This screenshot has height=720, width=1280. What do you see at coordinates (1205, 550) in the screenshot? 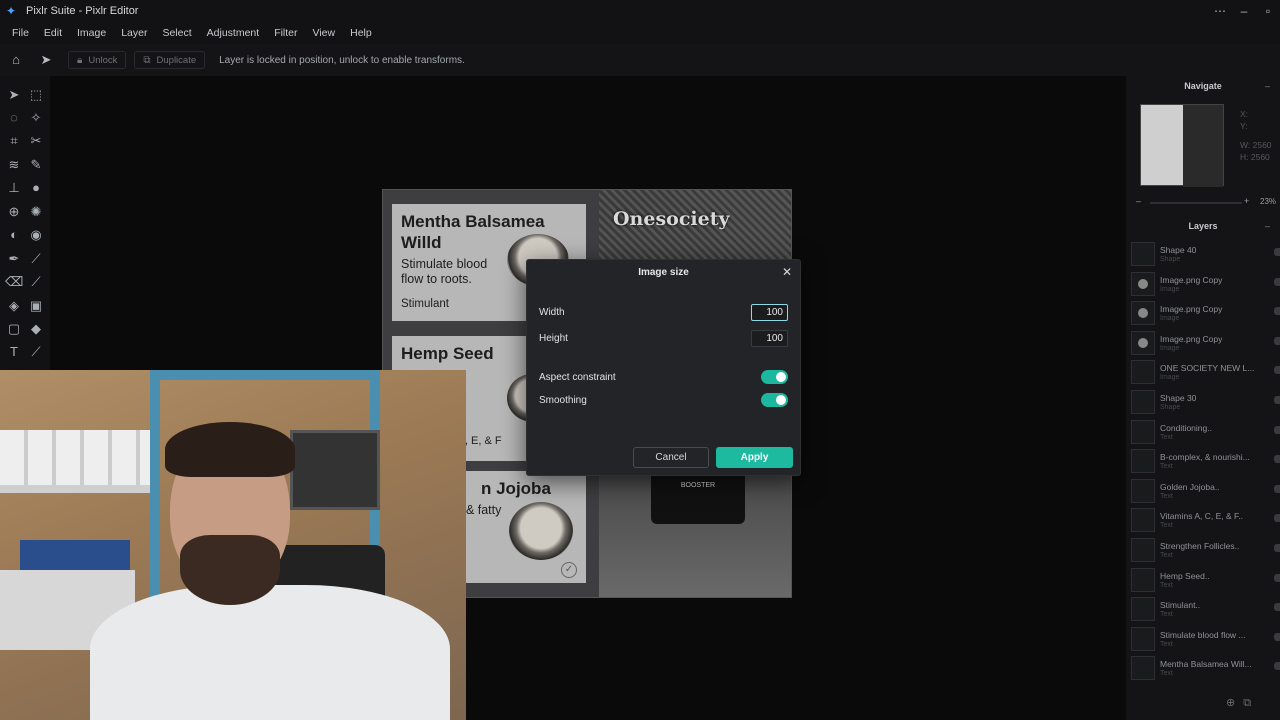
I see `layer-item: Strengthen Follicles.. Text` at bounding box center [1205, 550].